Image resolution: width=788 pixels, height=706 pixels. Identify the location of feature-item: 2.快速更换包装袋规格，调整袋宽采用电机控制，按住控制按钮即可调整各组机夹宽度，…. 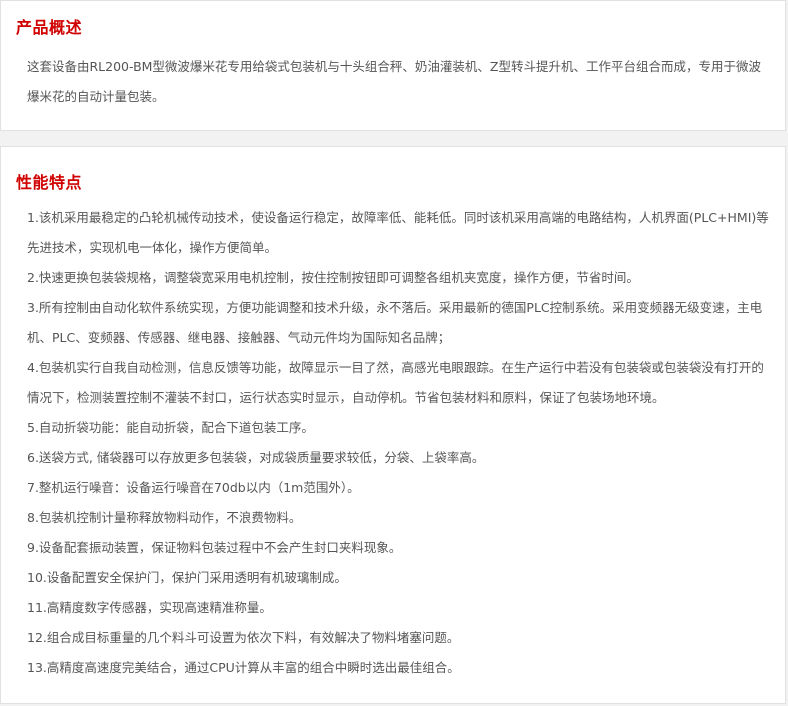
(333, 277).